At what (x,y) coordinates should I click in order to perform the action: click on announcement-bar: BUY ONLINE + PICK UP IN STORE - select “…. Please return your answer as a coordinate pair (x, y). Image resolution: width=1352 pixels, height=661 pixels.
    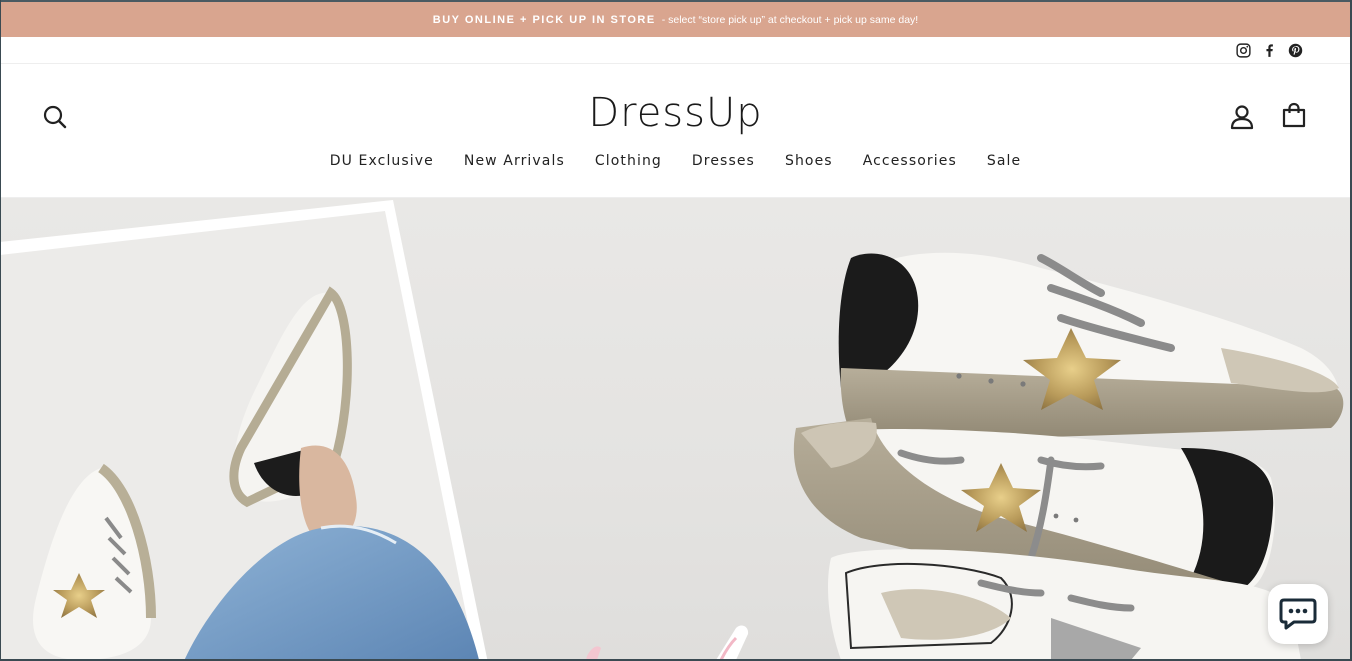
    Looking at the image, I should click on (675, 18).